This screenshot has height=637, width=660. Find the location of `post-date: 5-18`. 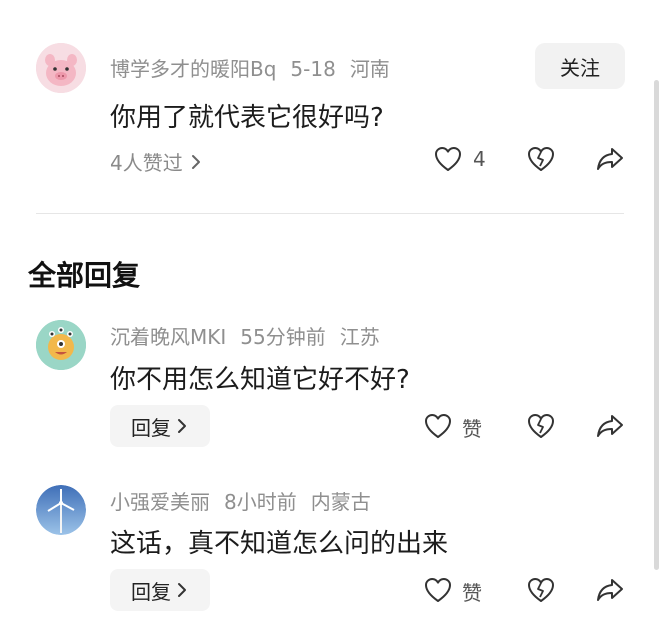

post-date: 5-18 is located at coordinates (313, 69).